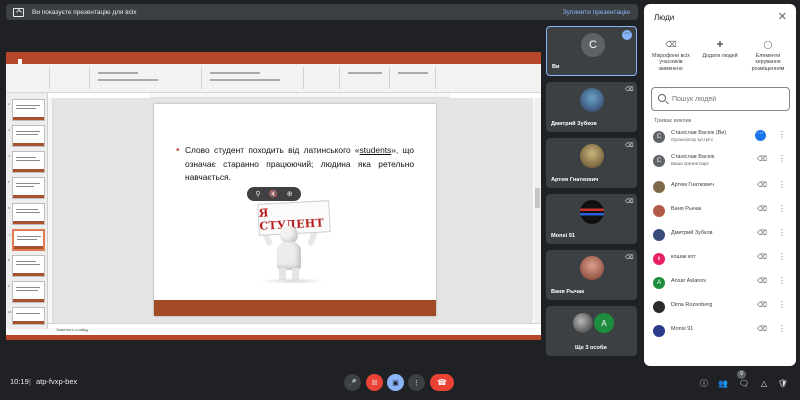 The width and height of the screenshot is (800, 400). I want to click on activities-icon: △, so click(764, 383).